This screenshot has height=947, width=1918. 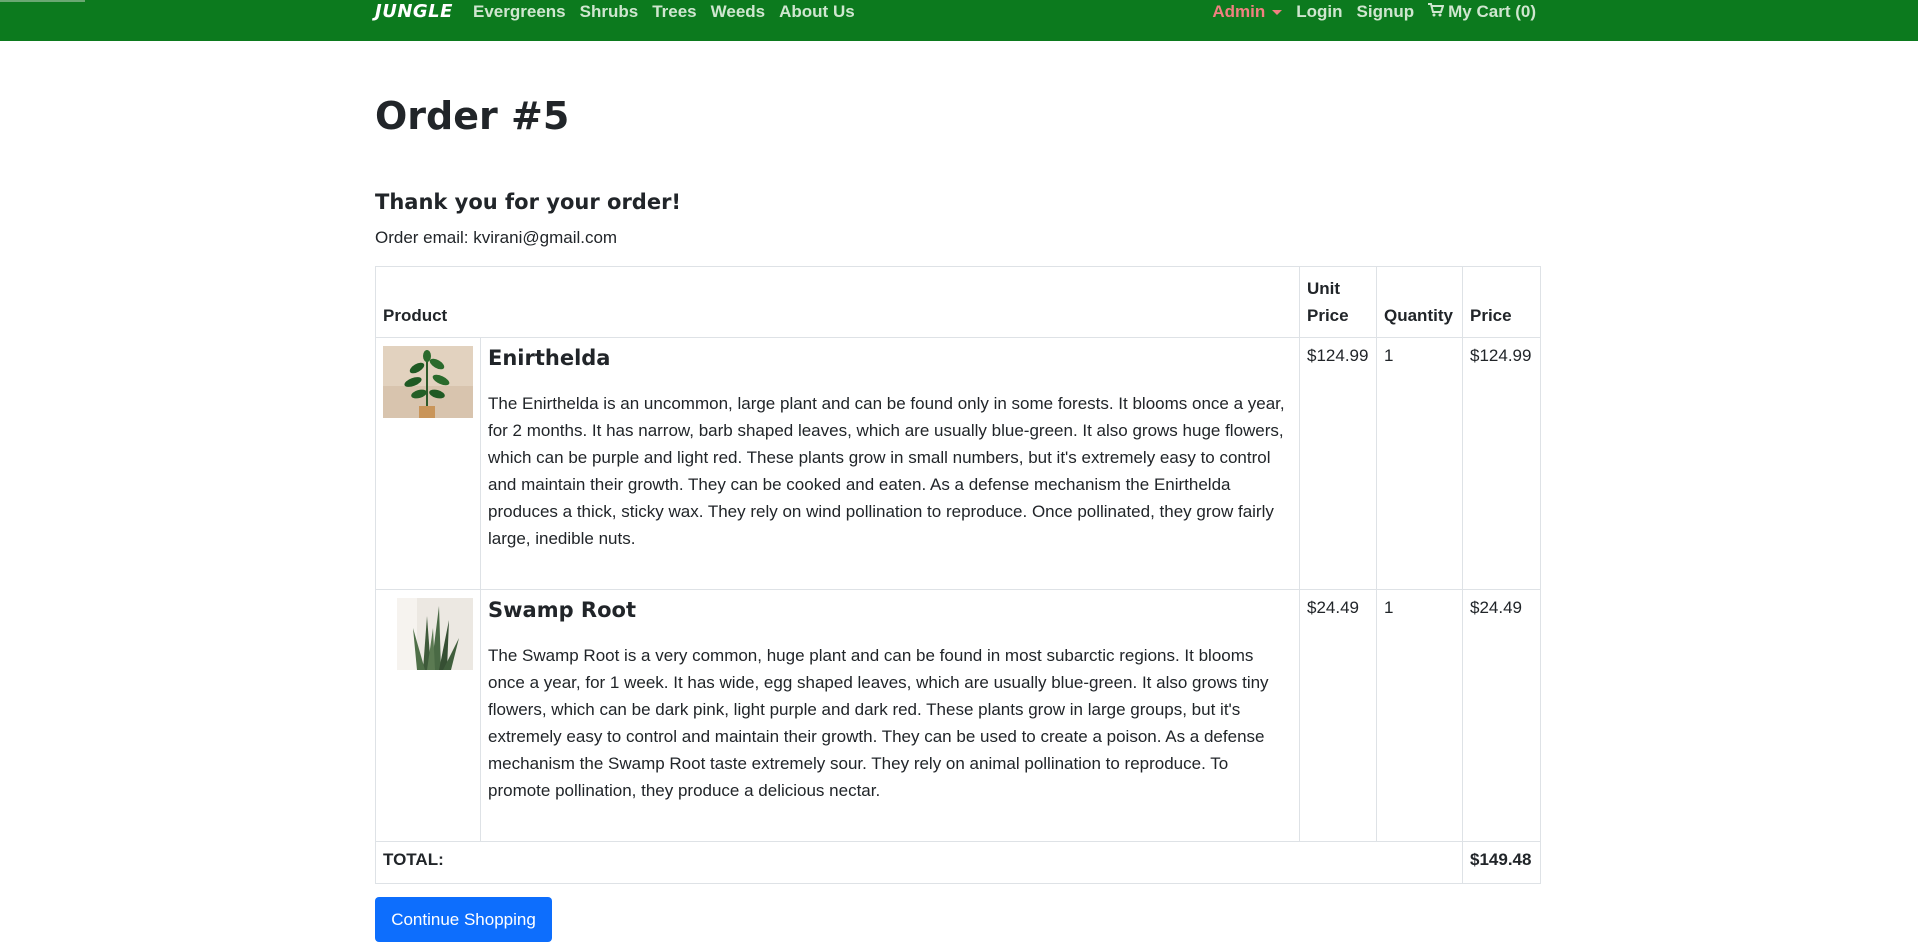 I want to click on product-image-enirthelda, so click(x=428, y=382).